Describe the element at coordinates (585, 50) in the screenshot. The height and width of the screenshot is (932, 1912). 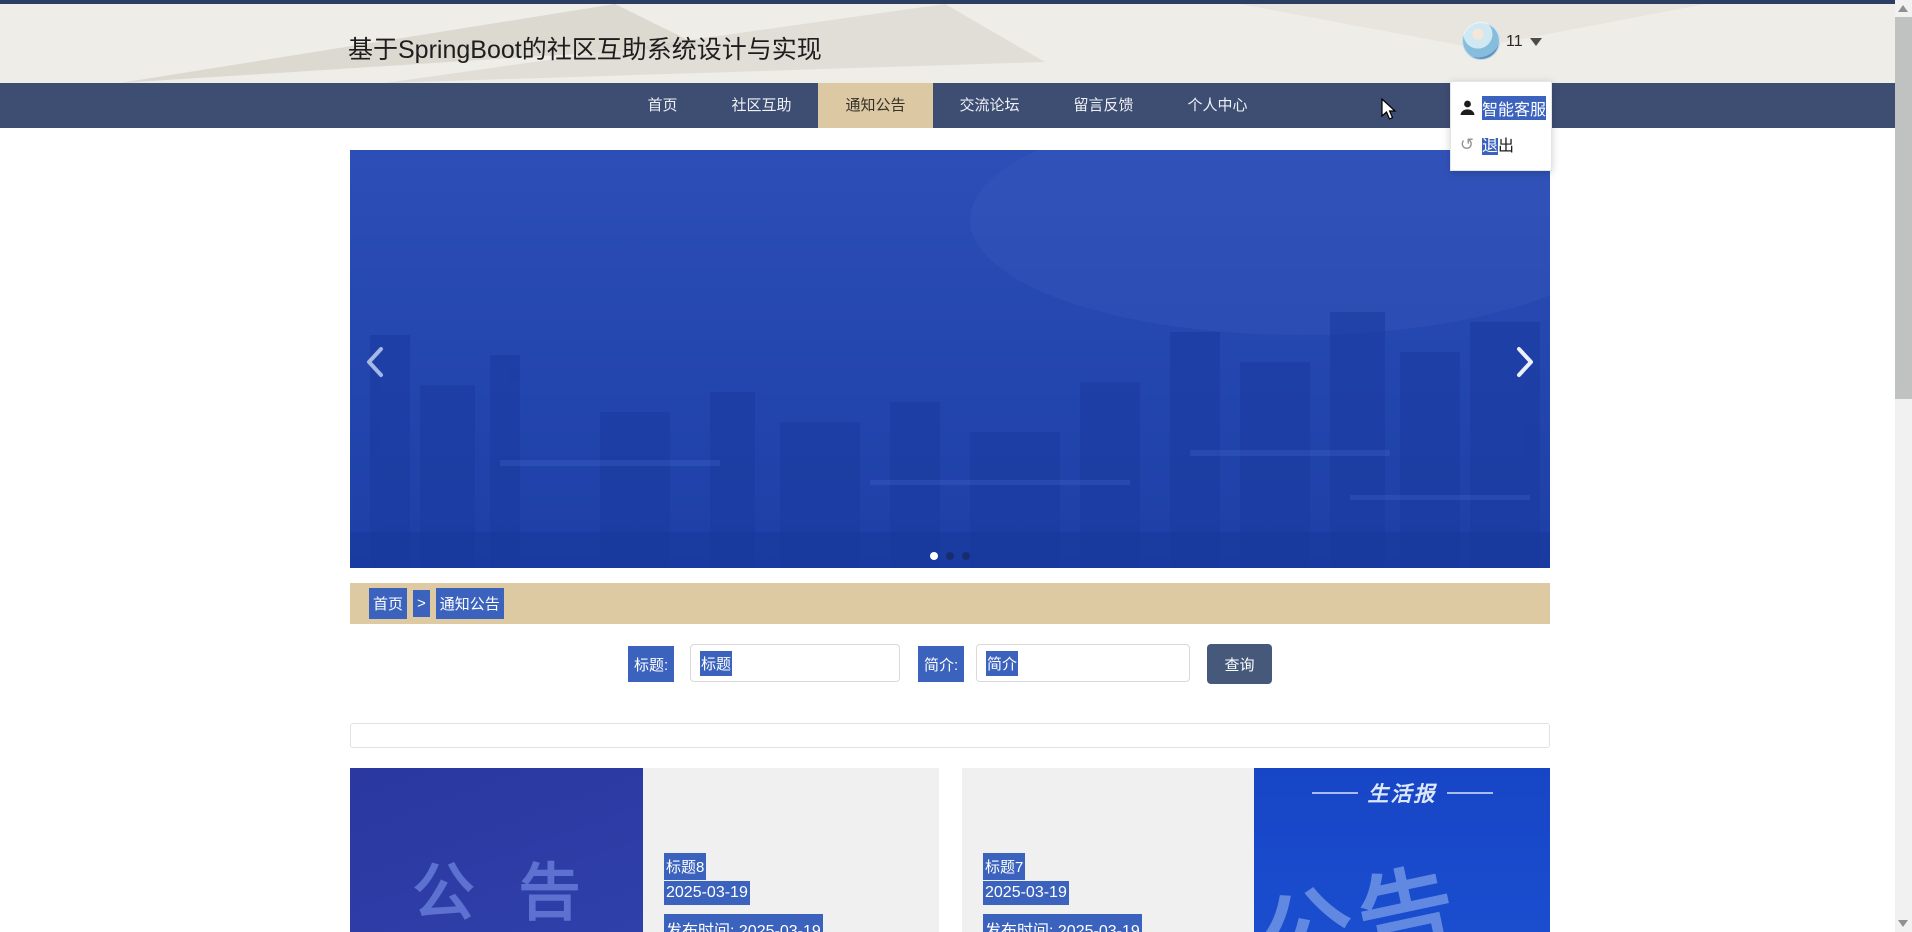
I see `page-title: 基于SpringBoot的社区互助系统设计与实现` at that location.